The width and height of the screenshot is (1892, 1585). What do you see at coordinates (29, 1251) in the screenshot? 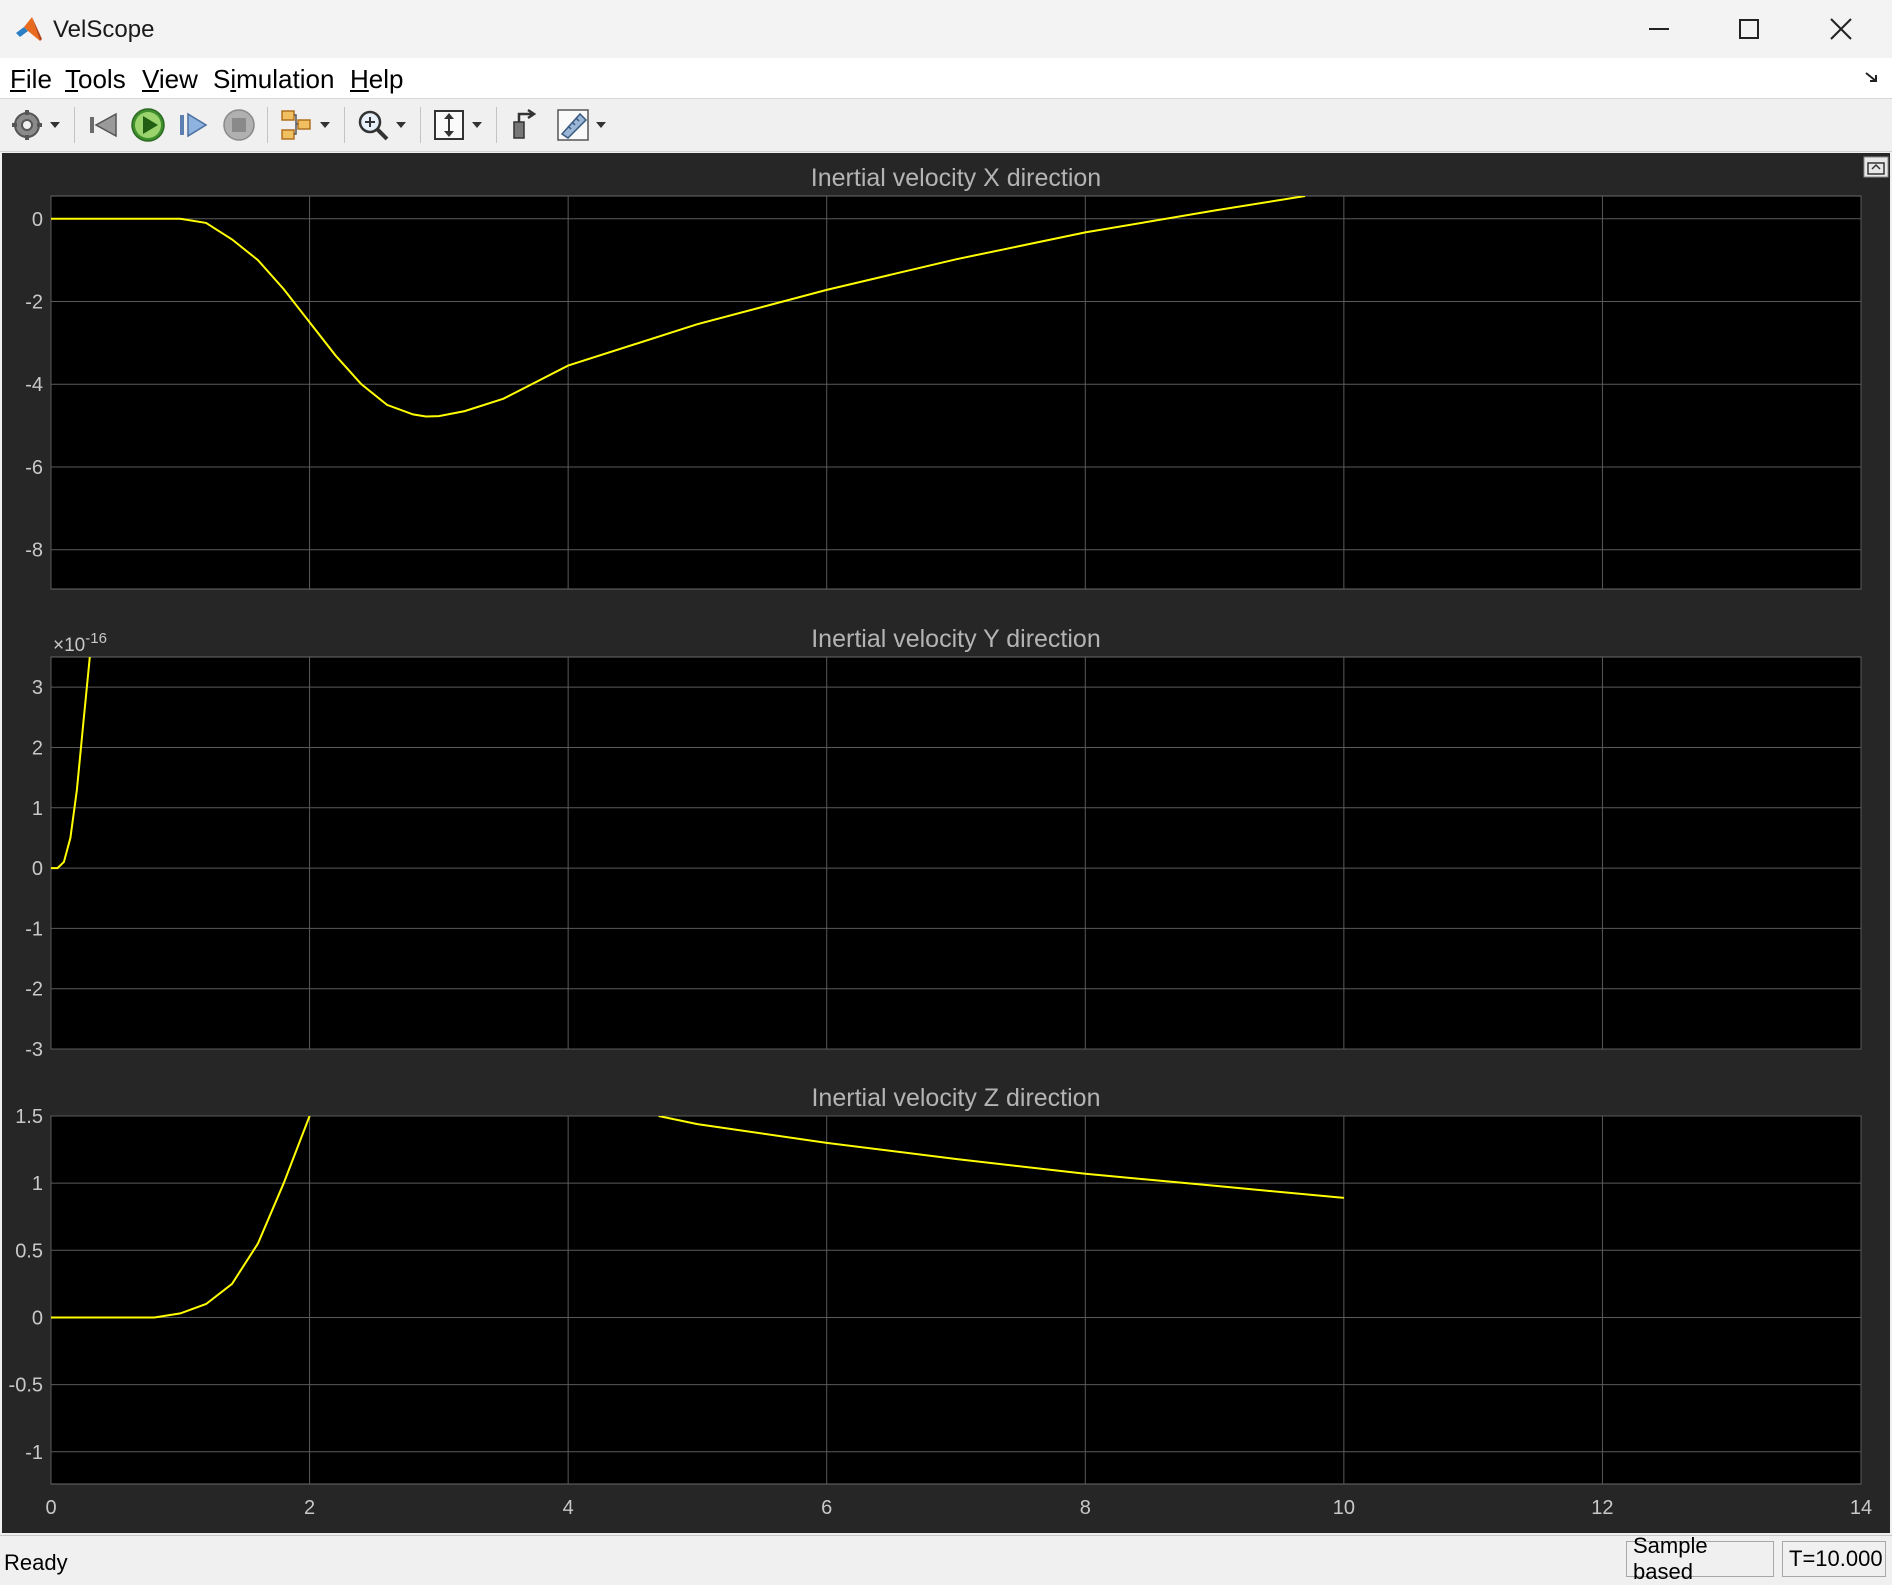
I see `y-tick-label: 0.5` at bounding box center [29, 1251].